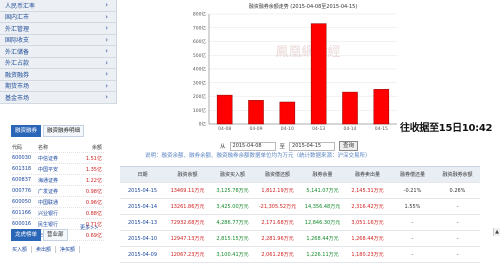 This screenshot has width=500, height=263. I want to click on y-tick-label: 100亿, so click(200, 110).